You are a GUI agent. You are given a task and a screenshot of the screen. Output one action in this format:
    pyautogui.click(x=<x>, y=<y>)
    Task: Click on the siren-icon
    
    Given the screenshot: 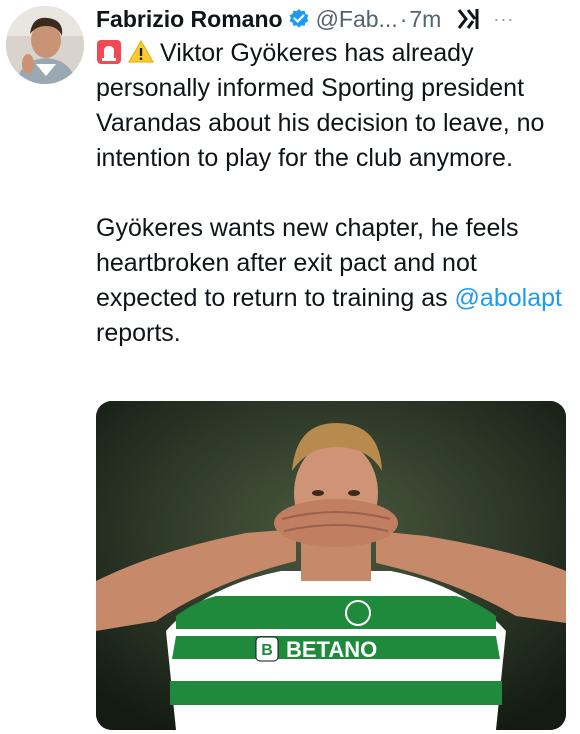 What is the action you would take?
    pyautogui.click(x=109, y=52)
    